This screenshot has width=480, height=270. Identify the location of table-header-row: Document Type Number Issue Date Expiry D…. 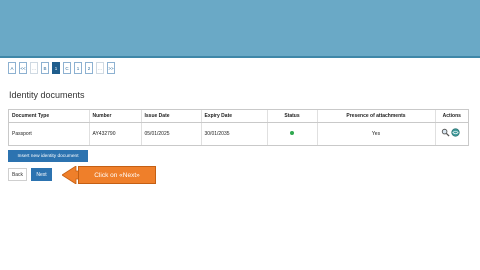
(238, 116).